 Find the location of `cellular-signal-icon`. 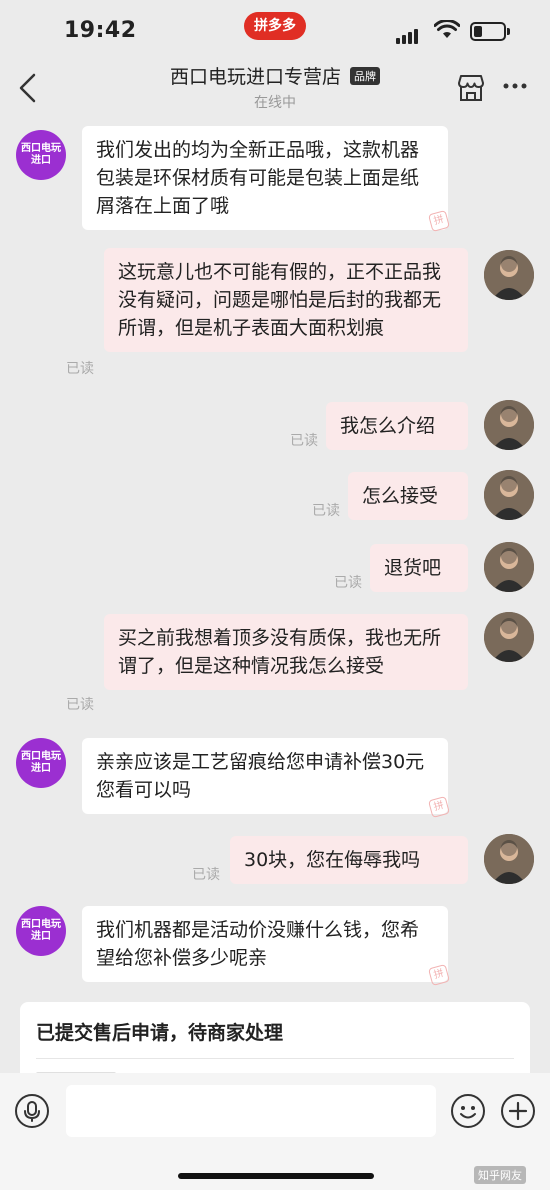

cellular-signal-icon is located at coordinates (408, 34).